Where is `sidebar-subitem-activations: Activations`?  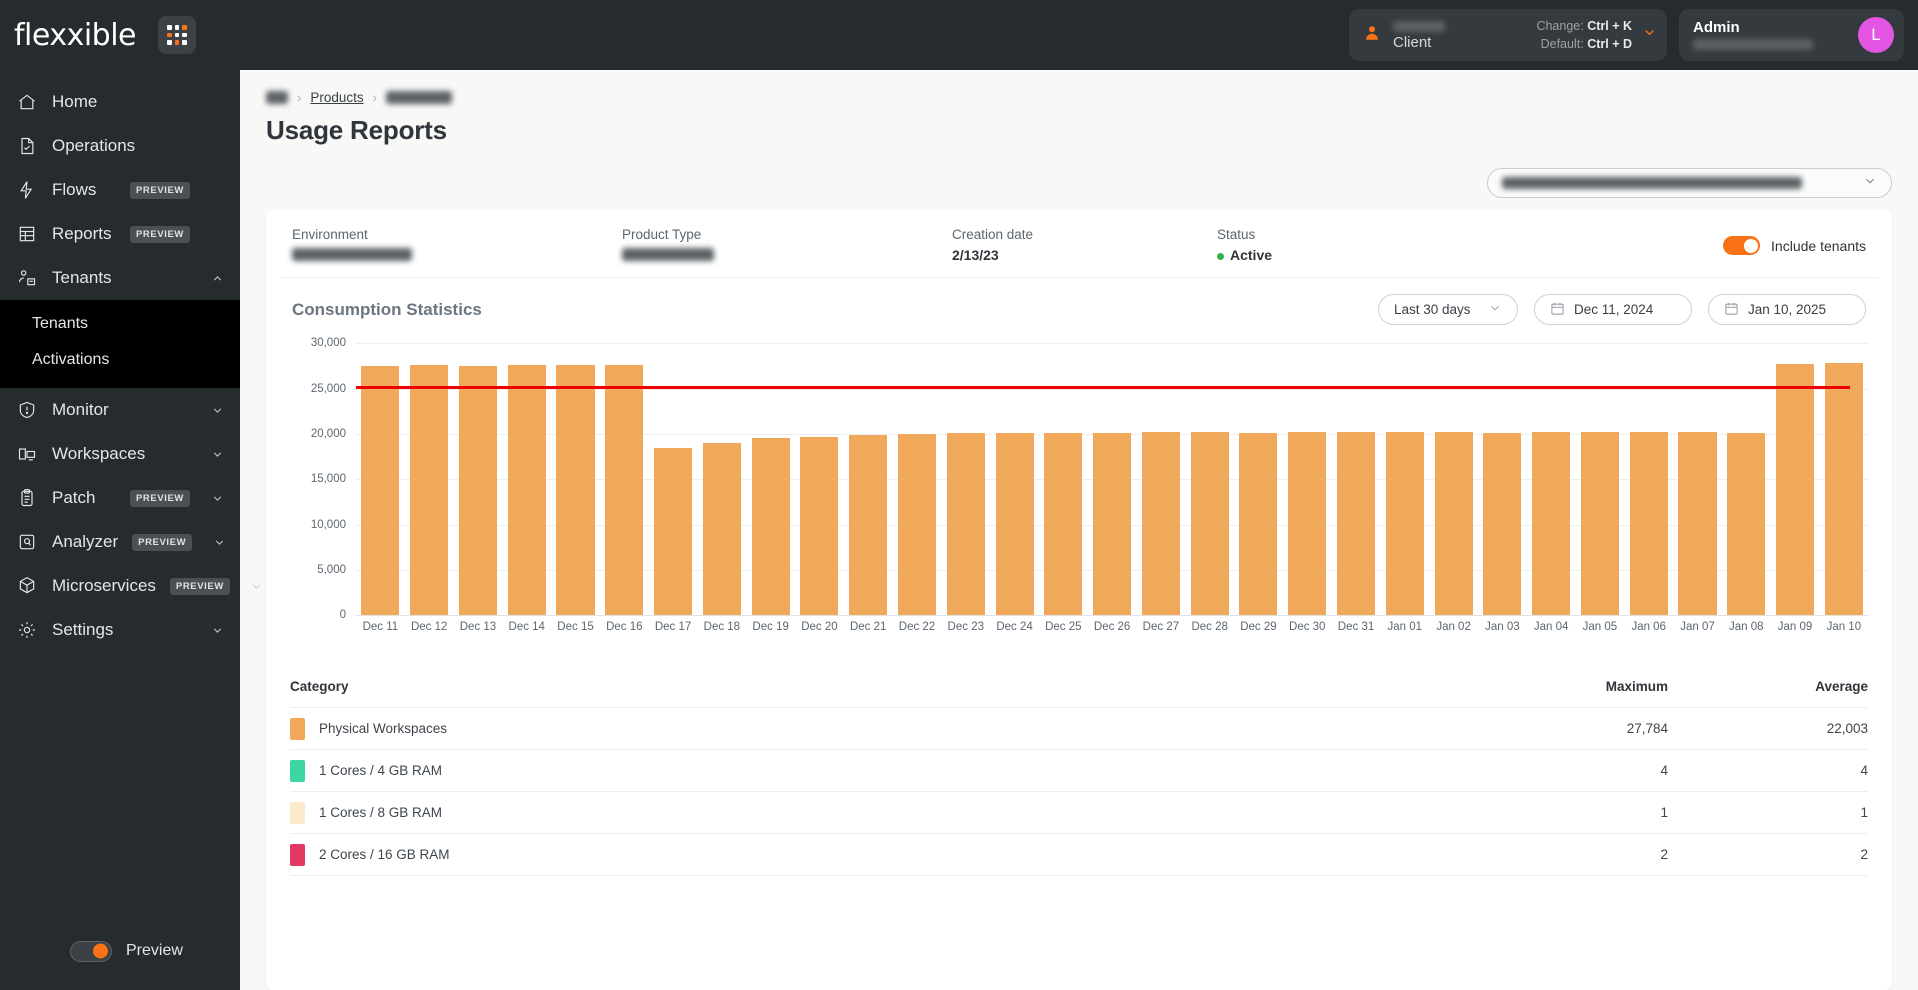 sidebar-subitem-activations: Activations is located at coordinates (120, 360).